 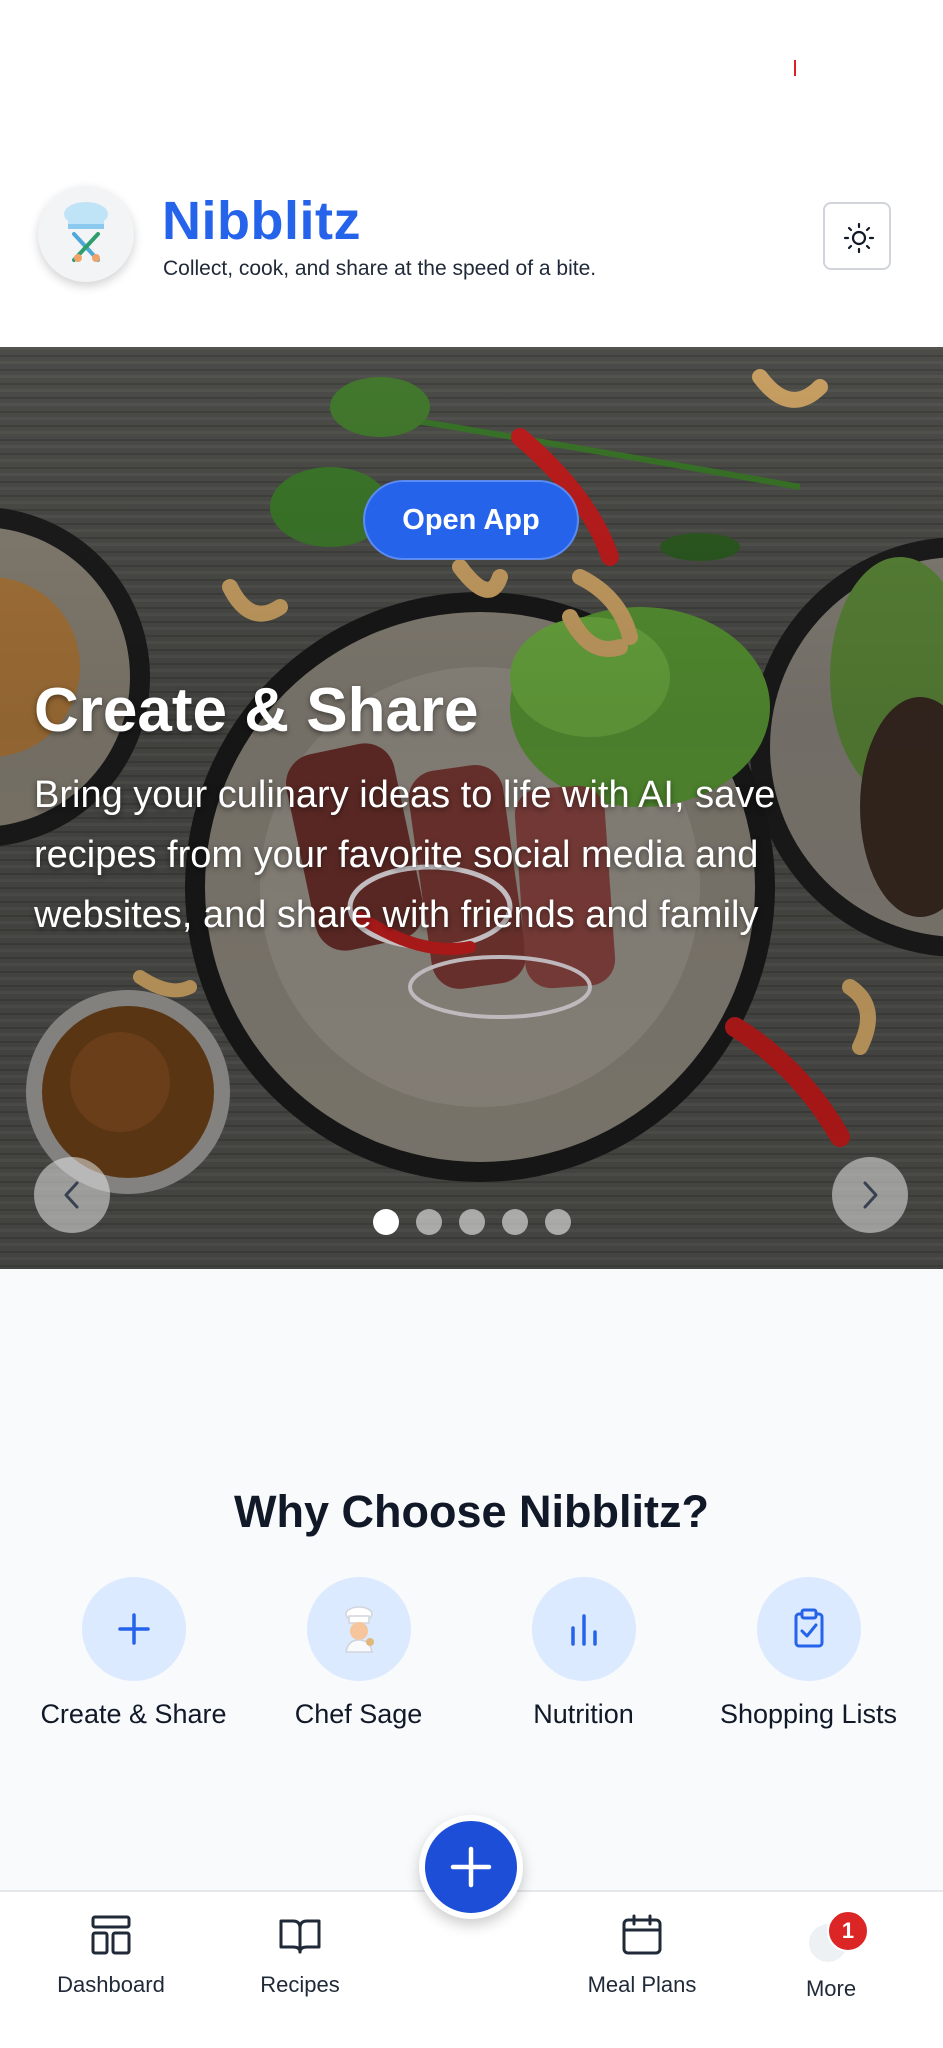 What do you see at coordinates (111, 1935) in the screenshot?
I see `dashboard-icon` at bounding box center [111, 1935].